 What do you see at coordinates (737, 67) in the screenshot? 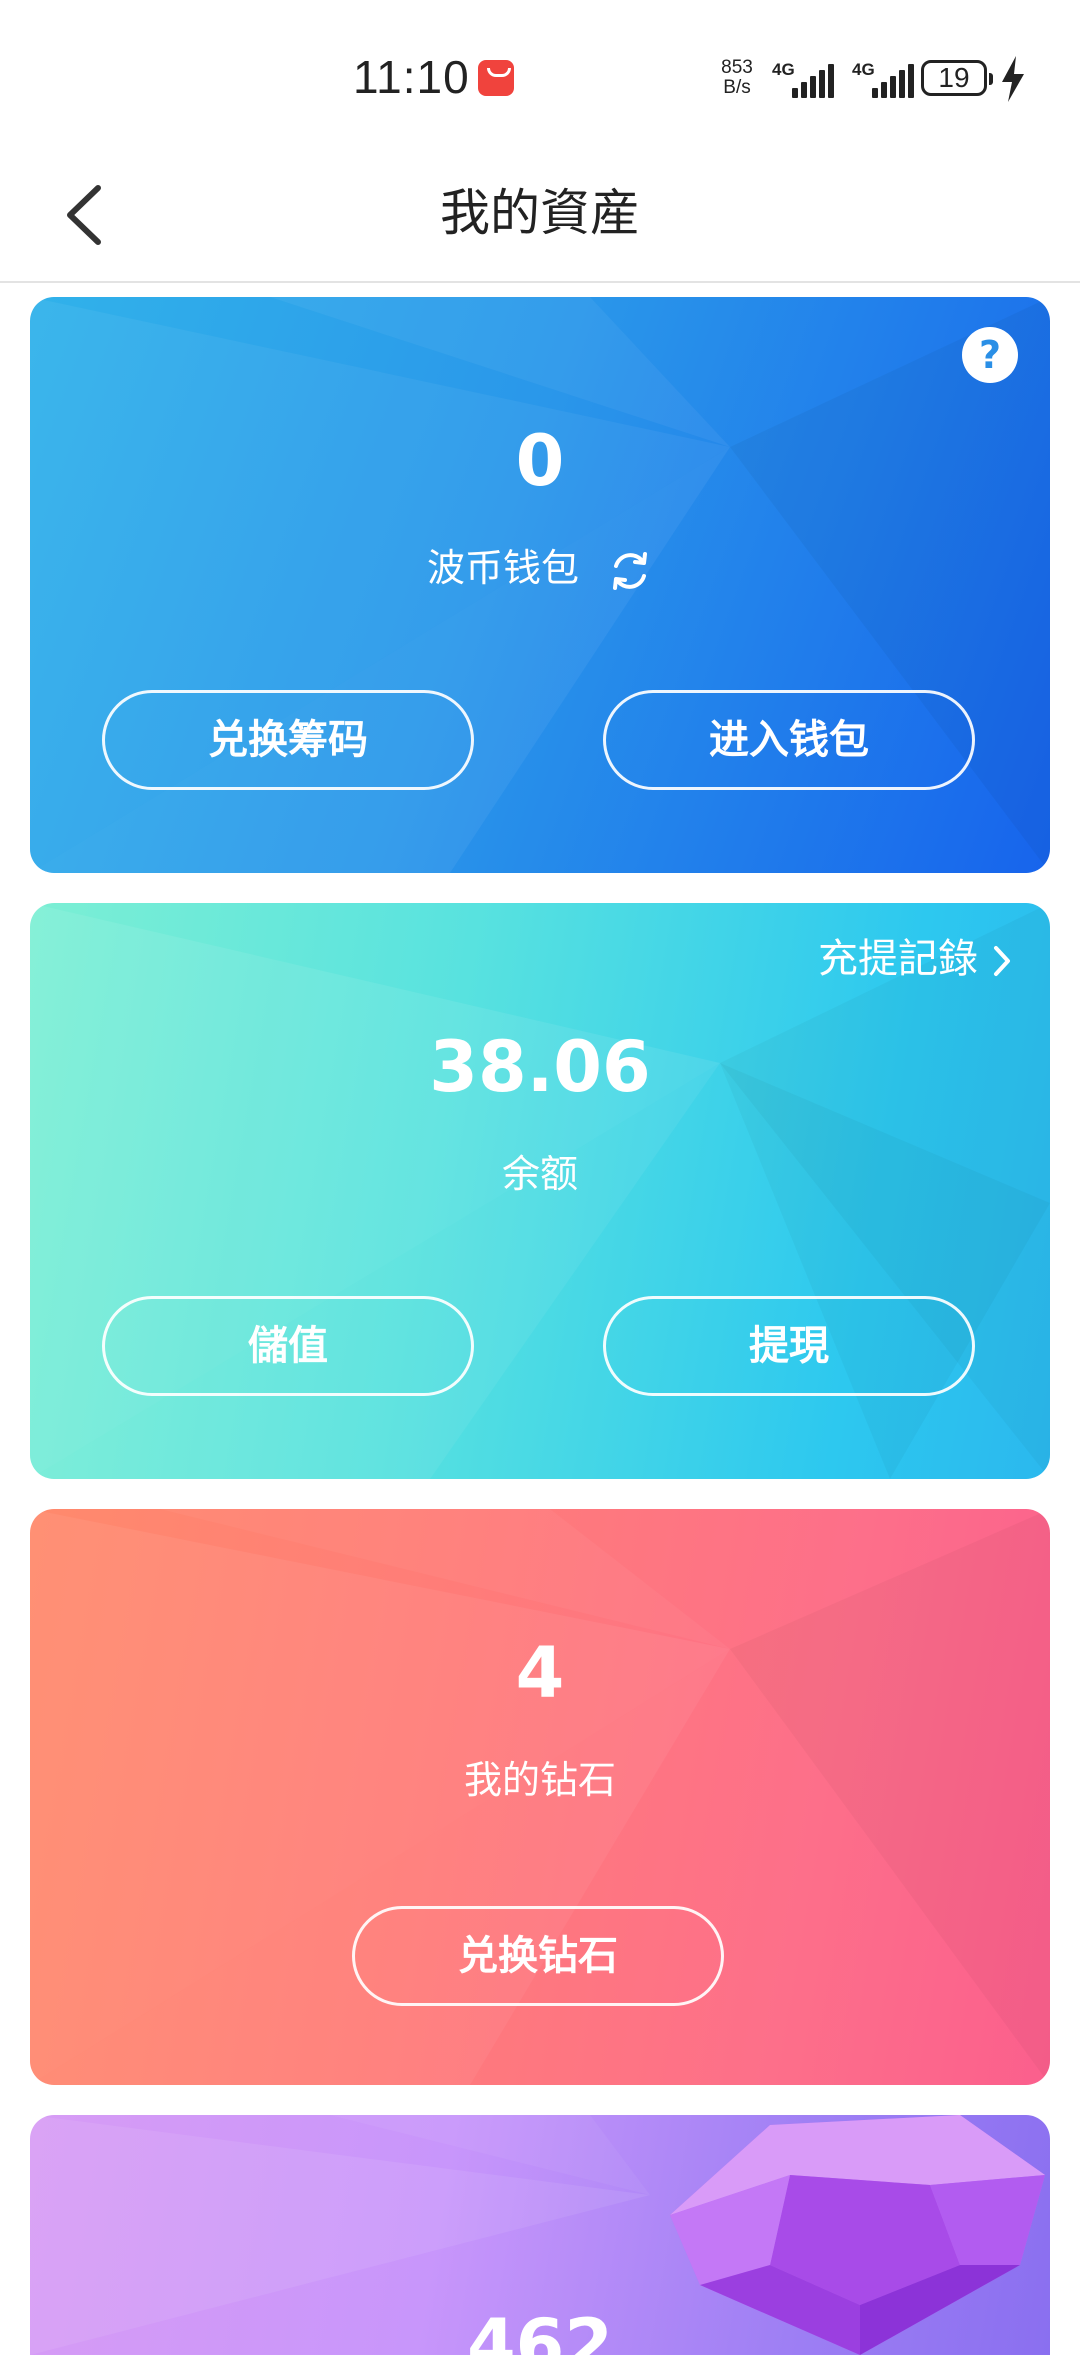
I see `network-rate-value: 853` at bounding box center [737, 67].